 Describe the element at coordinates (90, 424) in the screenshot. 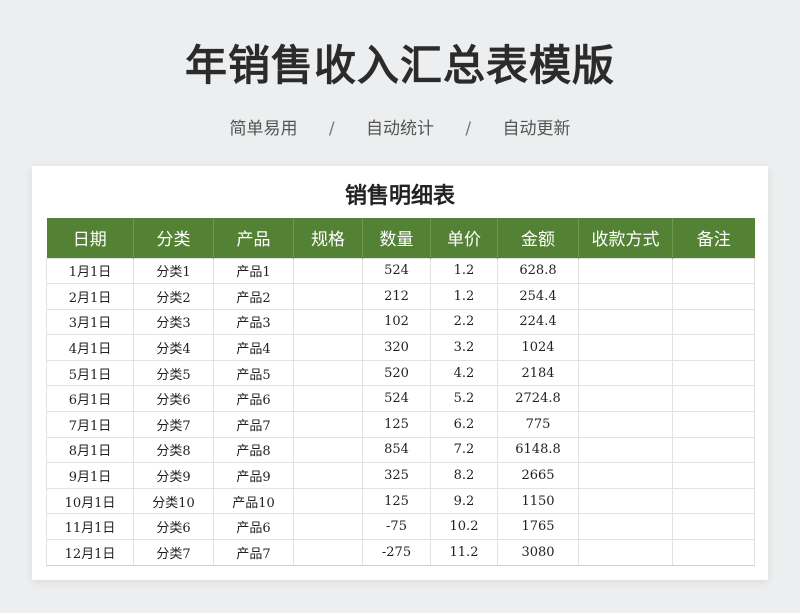

I see `cell-date: 7月1日` at that location.